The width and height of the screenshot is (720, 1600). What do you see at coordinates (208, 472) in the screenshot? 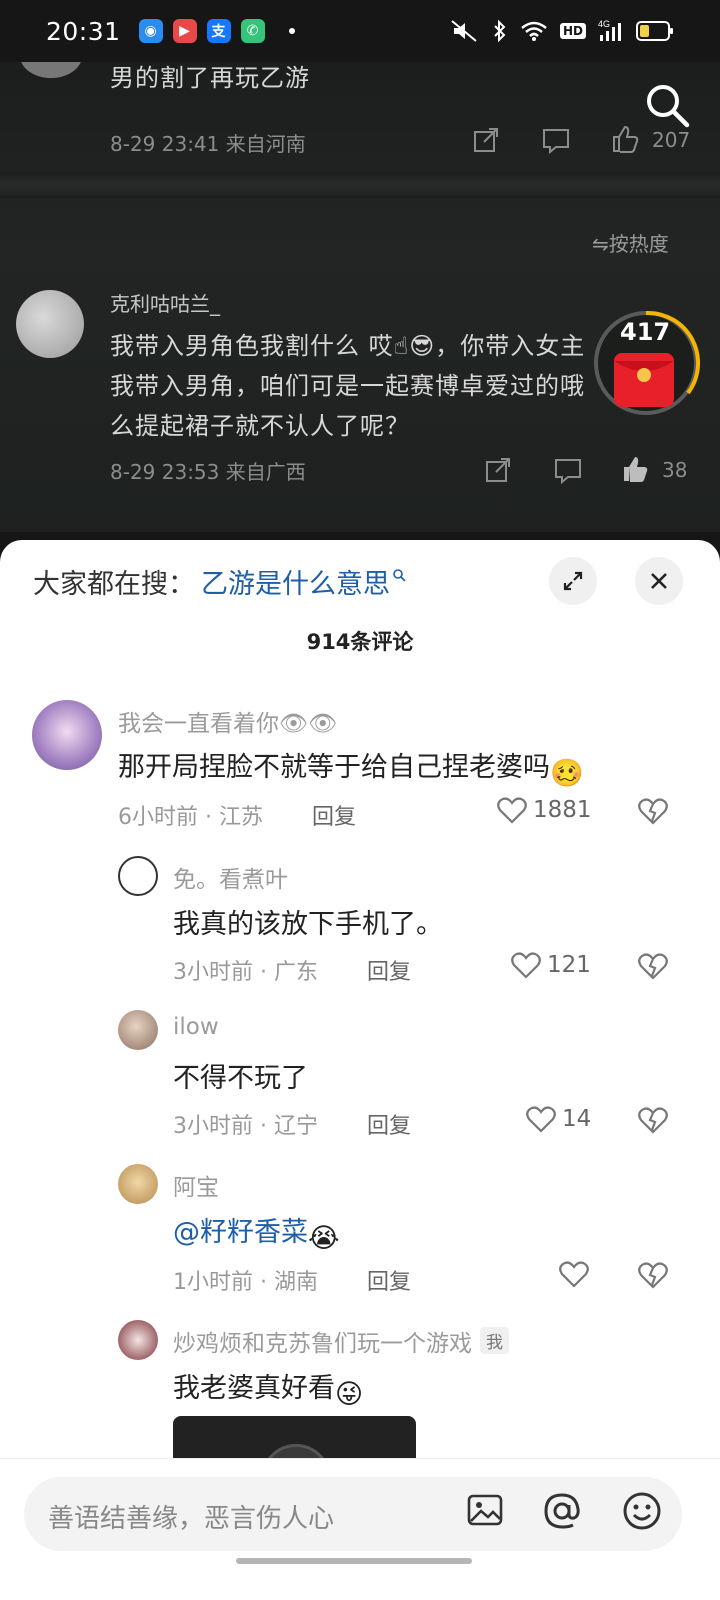
I see `comment-meta: 8-29 23:53 来自广西` at bounding box center [208, 472].